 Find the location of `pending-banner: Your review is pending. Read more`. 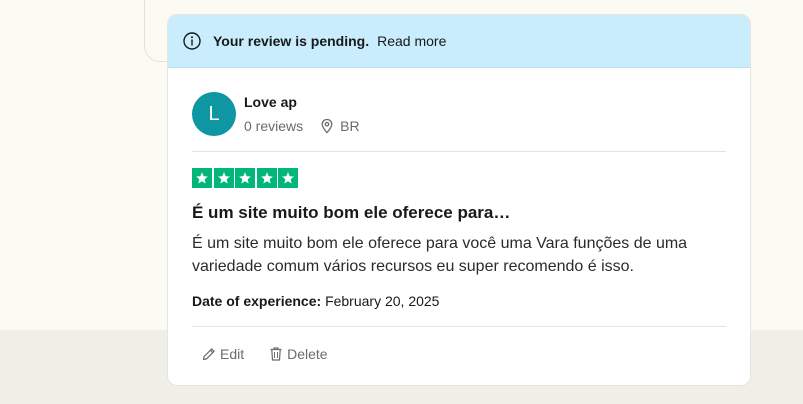

pending-banner: Your review is pending. Read more is located at coordinates (459, 41).